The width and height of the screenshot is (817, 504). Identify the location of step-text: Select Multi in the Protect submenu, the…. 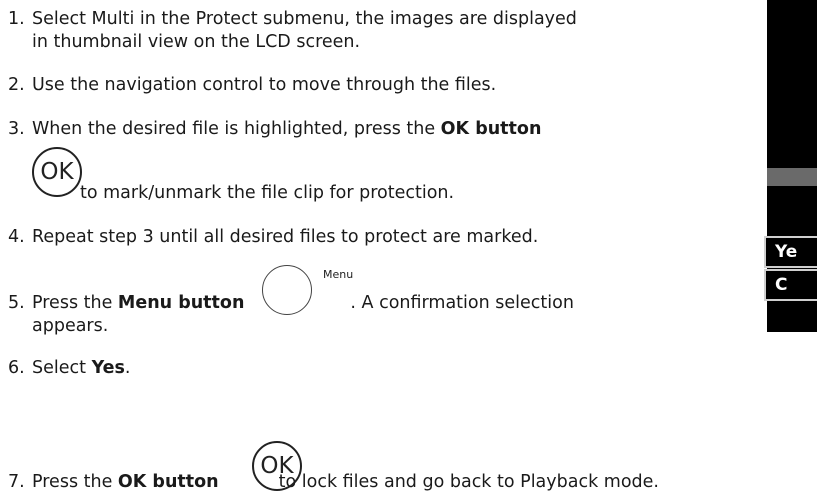
(304, 19).